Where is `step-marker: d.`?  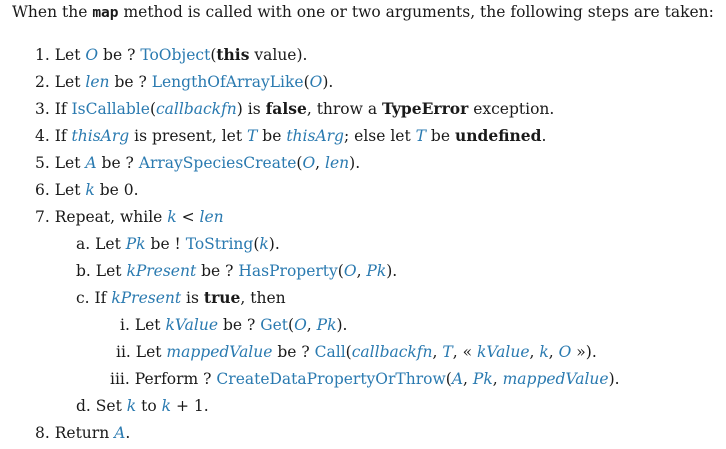
step-marker: d. is located at coordinates (83, 406).